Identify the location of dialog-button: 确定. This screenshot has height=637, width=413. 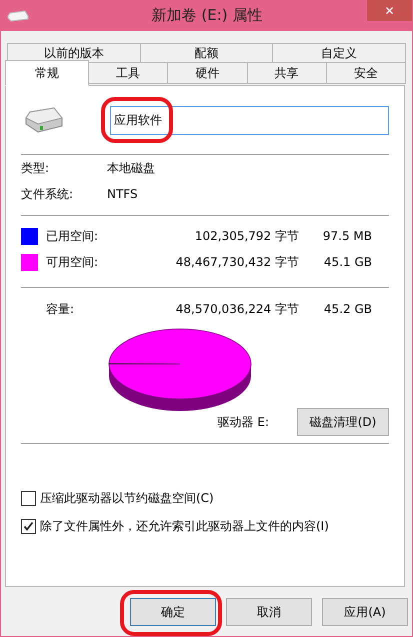
(173, 612).